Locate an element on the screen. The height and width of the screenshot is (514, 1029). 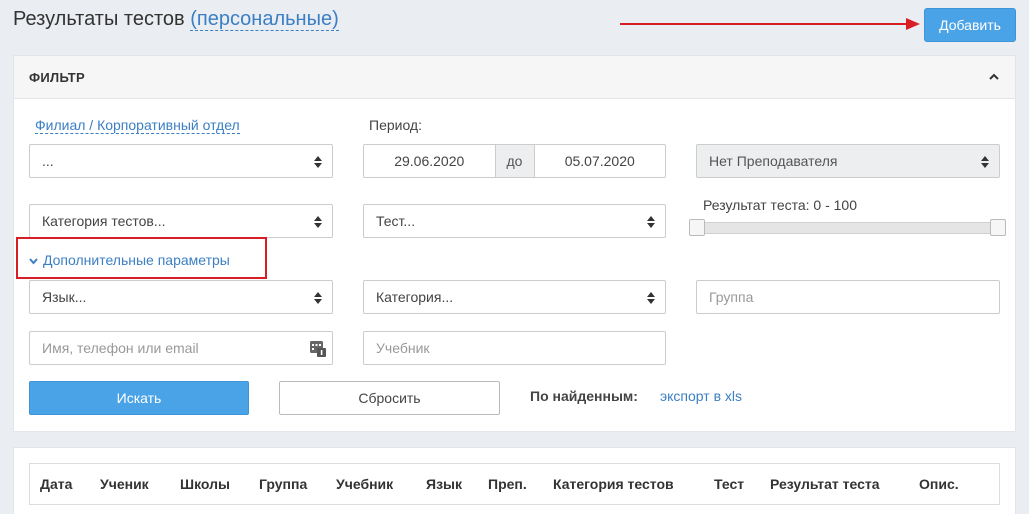
column-header-description: Опис. is located at coordinates (939, 484).